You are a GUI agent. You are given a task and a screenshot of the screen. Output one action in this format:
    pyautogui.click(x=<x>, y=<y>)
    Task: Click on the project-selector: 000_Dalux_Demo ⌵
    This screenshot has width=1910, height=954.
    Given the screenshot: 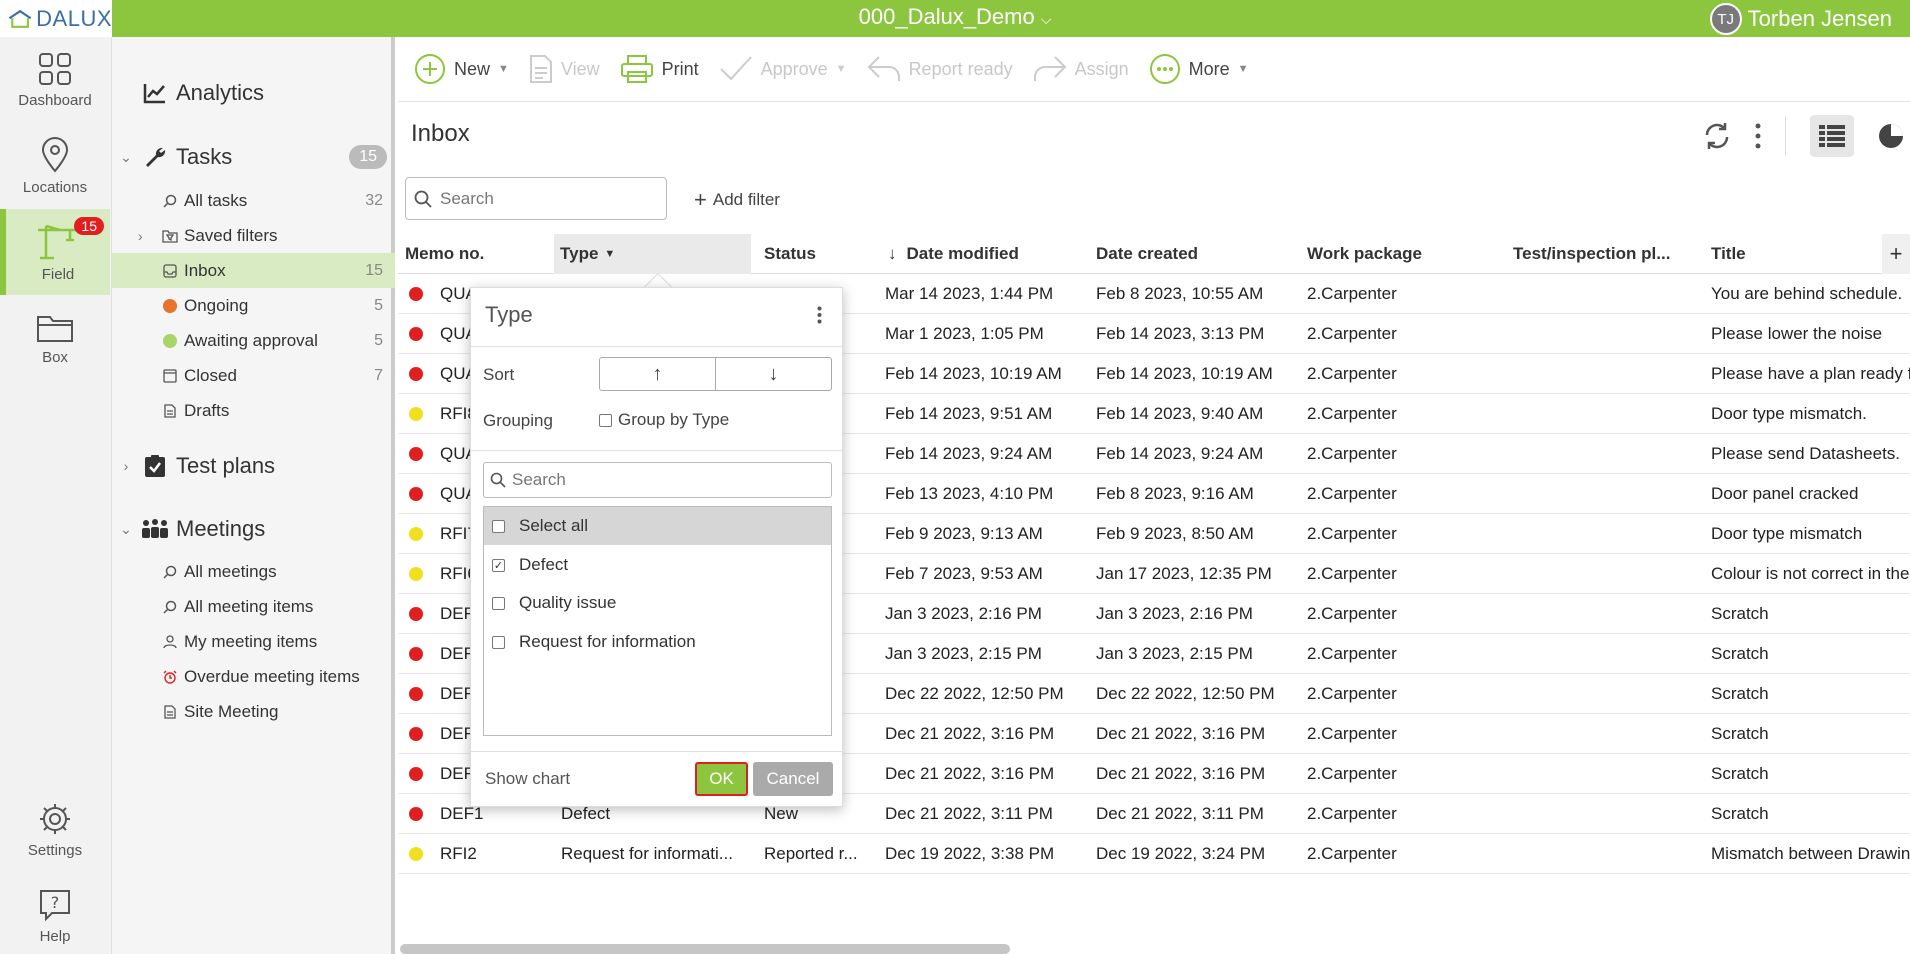 What is the action you would take?
    pyautogui.click(x=955, y=17)
    